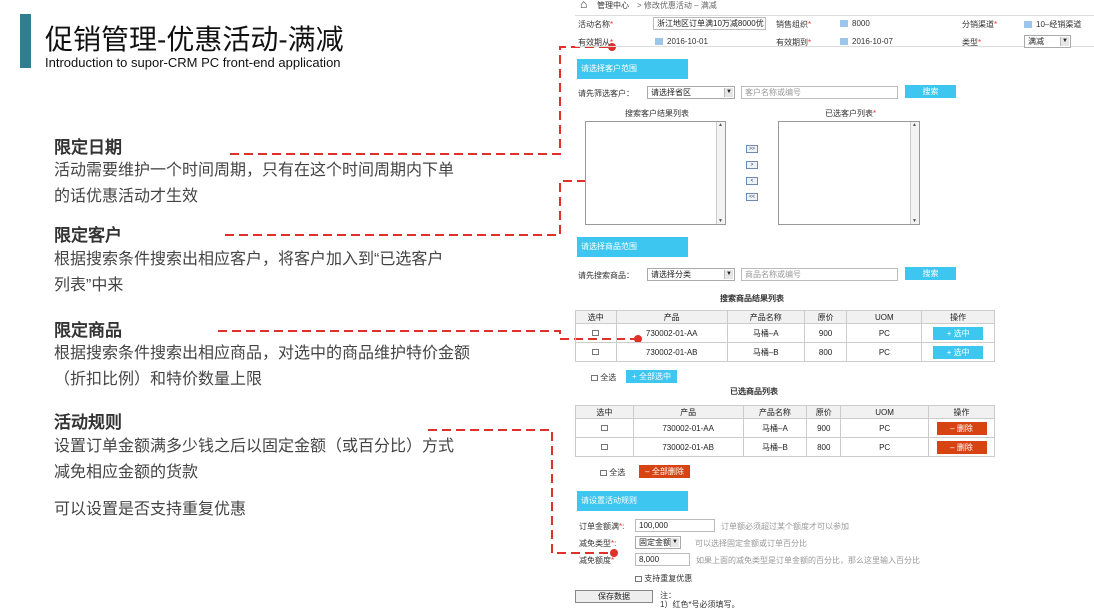 This screenshot has width=1094, height=610. I want to click on move-left-button: <, so click(752, 181).